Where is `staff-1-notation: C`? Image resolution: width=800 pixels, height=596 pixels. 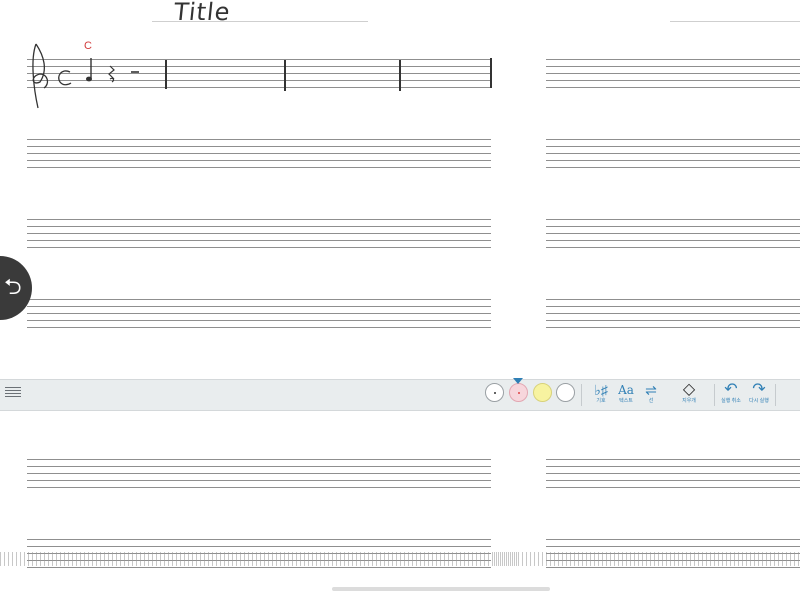
staff-1-notation: C is located at coordinates (85, 74).